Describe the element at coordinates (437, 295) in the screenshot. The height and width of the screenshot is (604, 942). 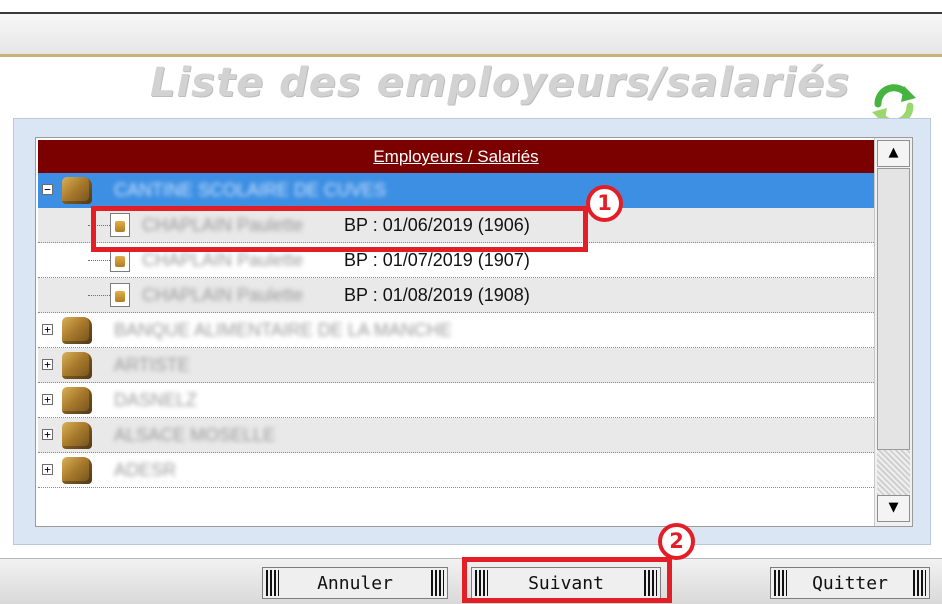
I see `payslip-label: BP : 01/08/2019 (1908)` at that location.